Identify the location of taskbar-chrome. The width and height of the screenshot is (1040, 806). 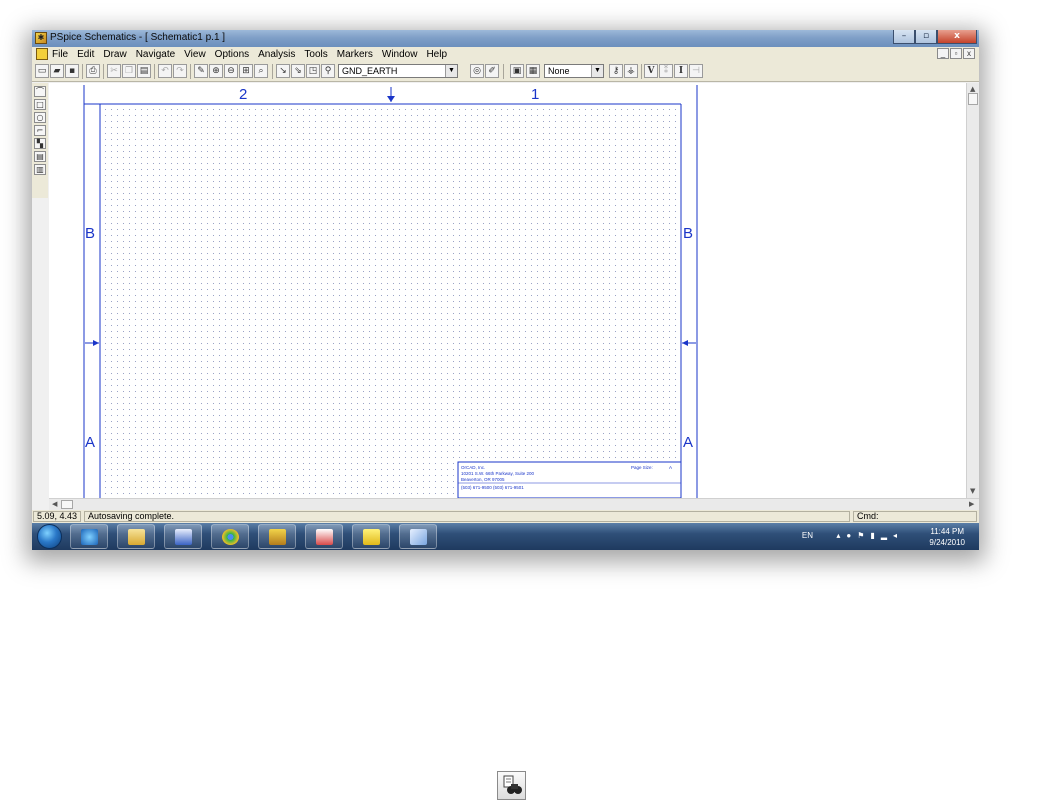
(230, 536).